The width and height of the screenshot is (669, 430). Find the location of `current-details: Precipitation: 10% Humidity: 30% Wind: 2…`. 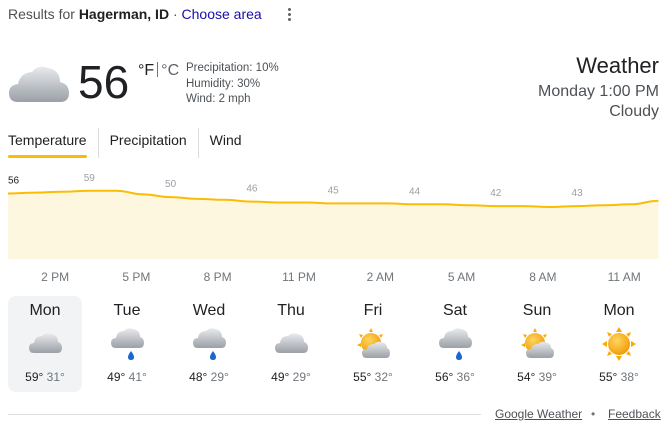

current-details: Precipitation: 10% Humidity: 30% Wind: 2… is located at coordinates (232, 84).